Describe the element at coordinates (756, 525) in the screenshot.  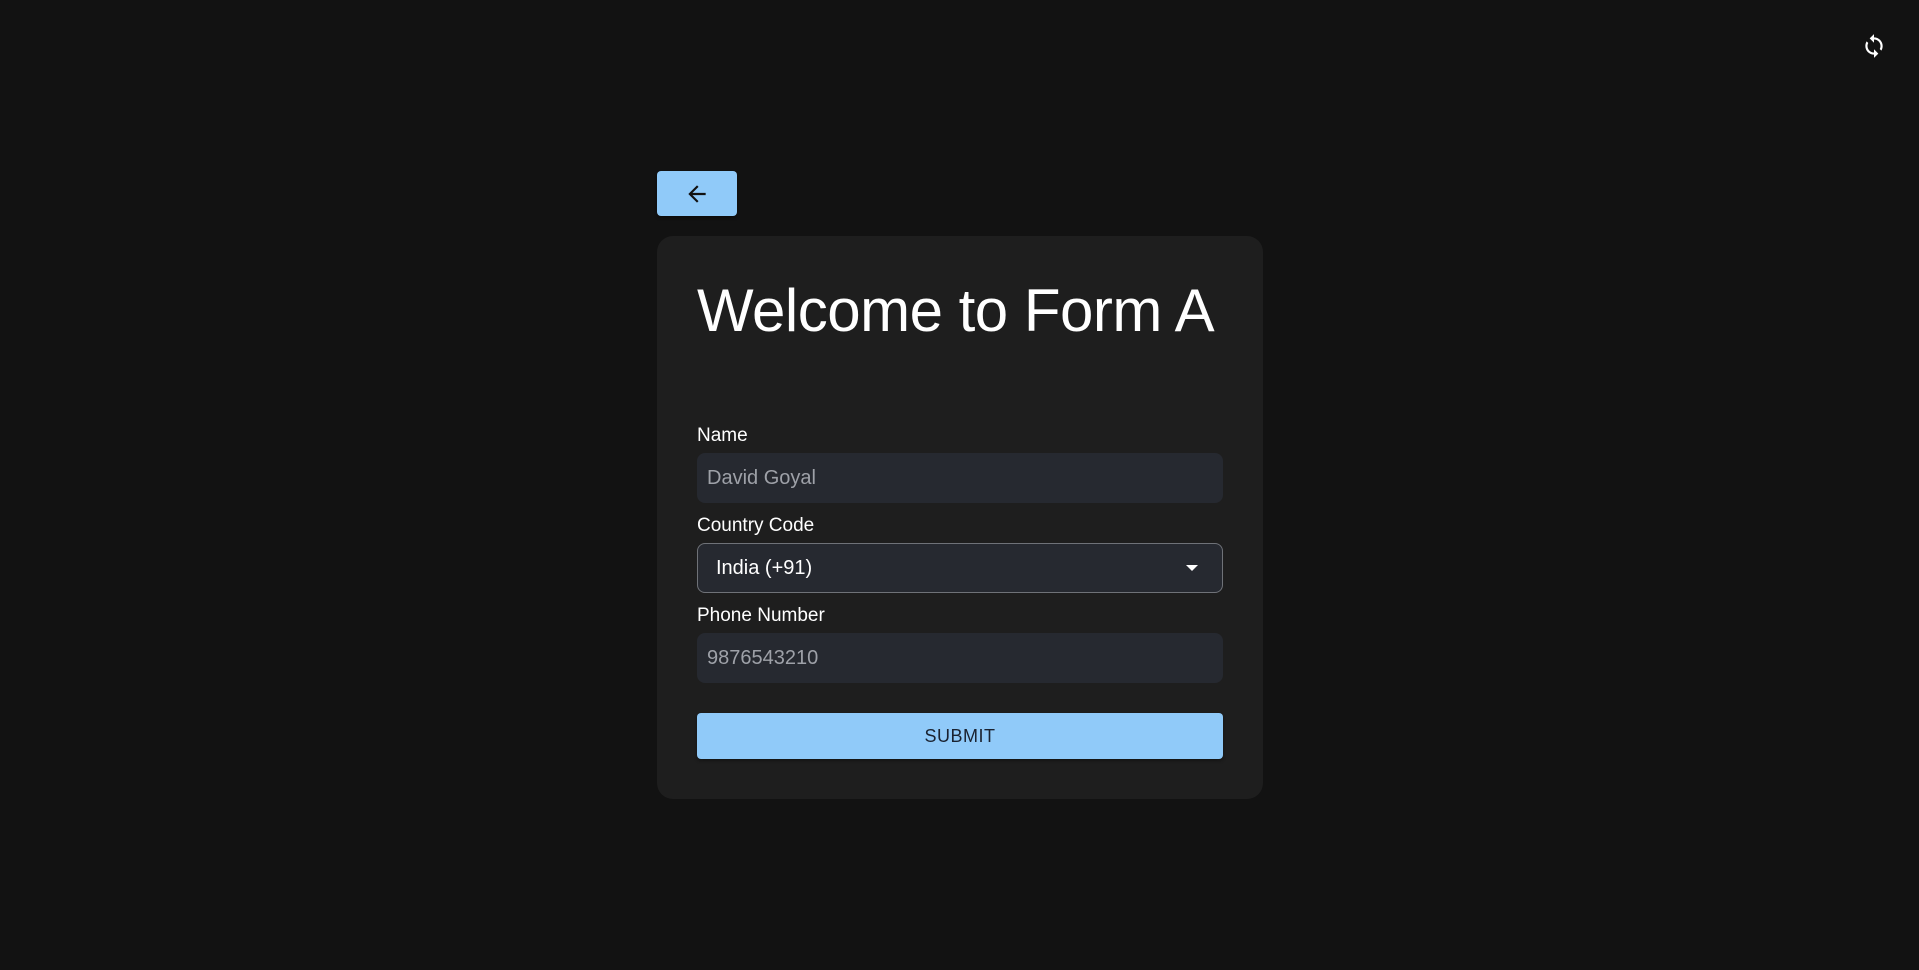
I see `country-code-label: Country Code` at that location.